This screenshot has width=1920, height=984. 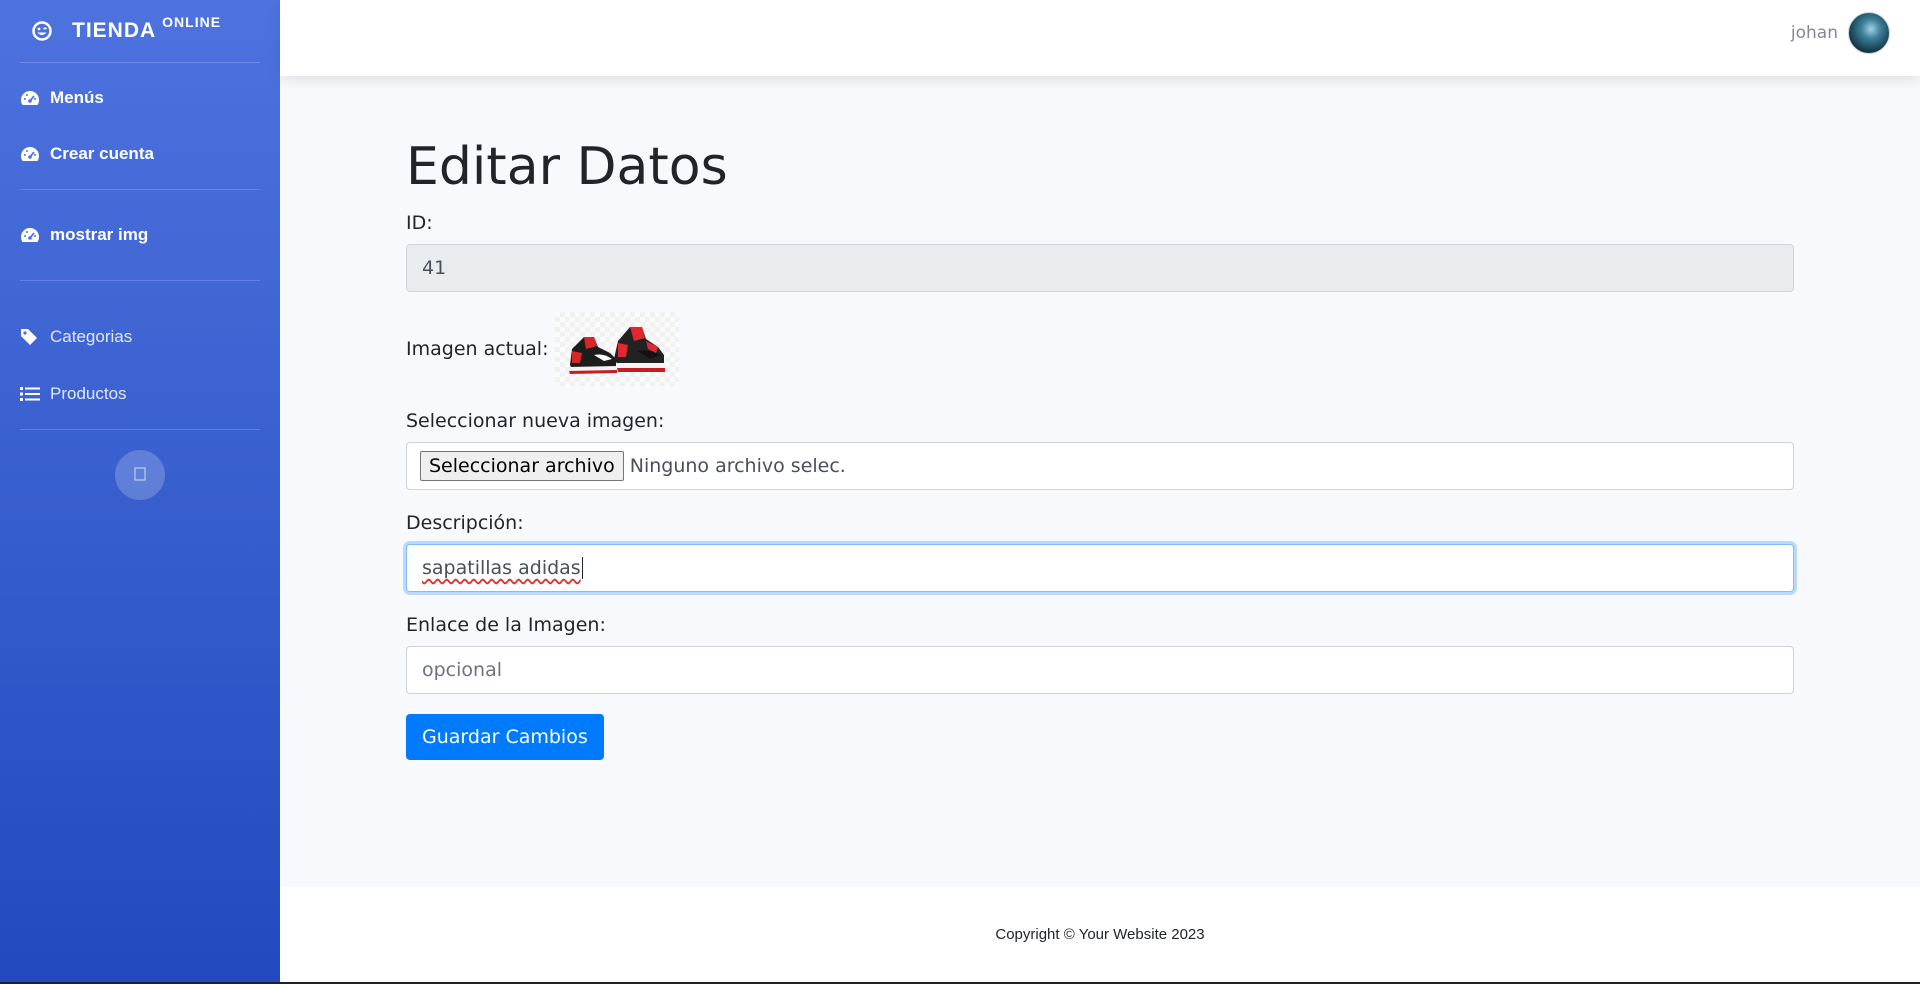 I want to click on brand-title: TIENDA, so click(x=114, y=30).